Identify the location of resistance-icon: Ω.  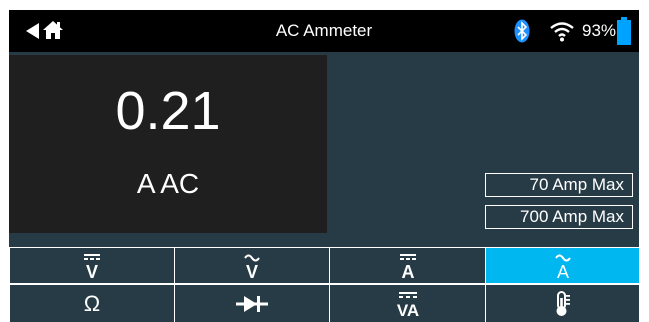
(92, 303).